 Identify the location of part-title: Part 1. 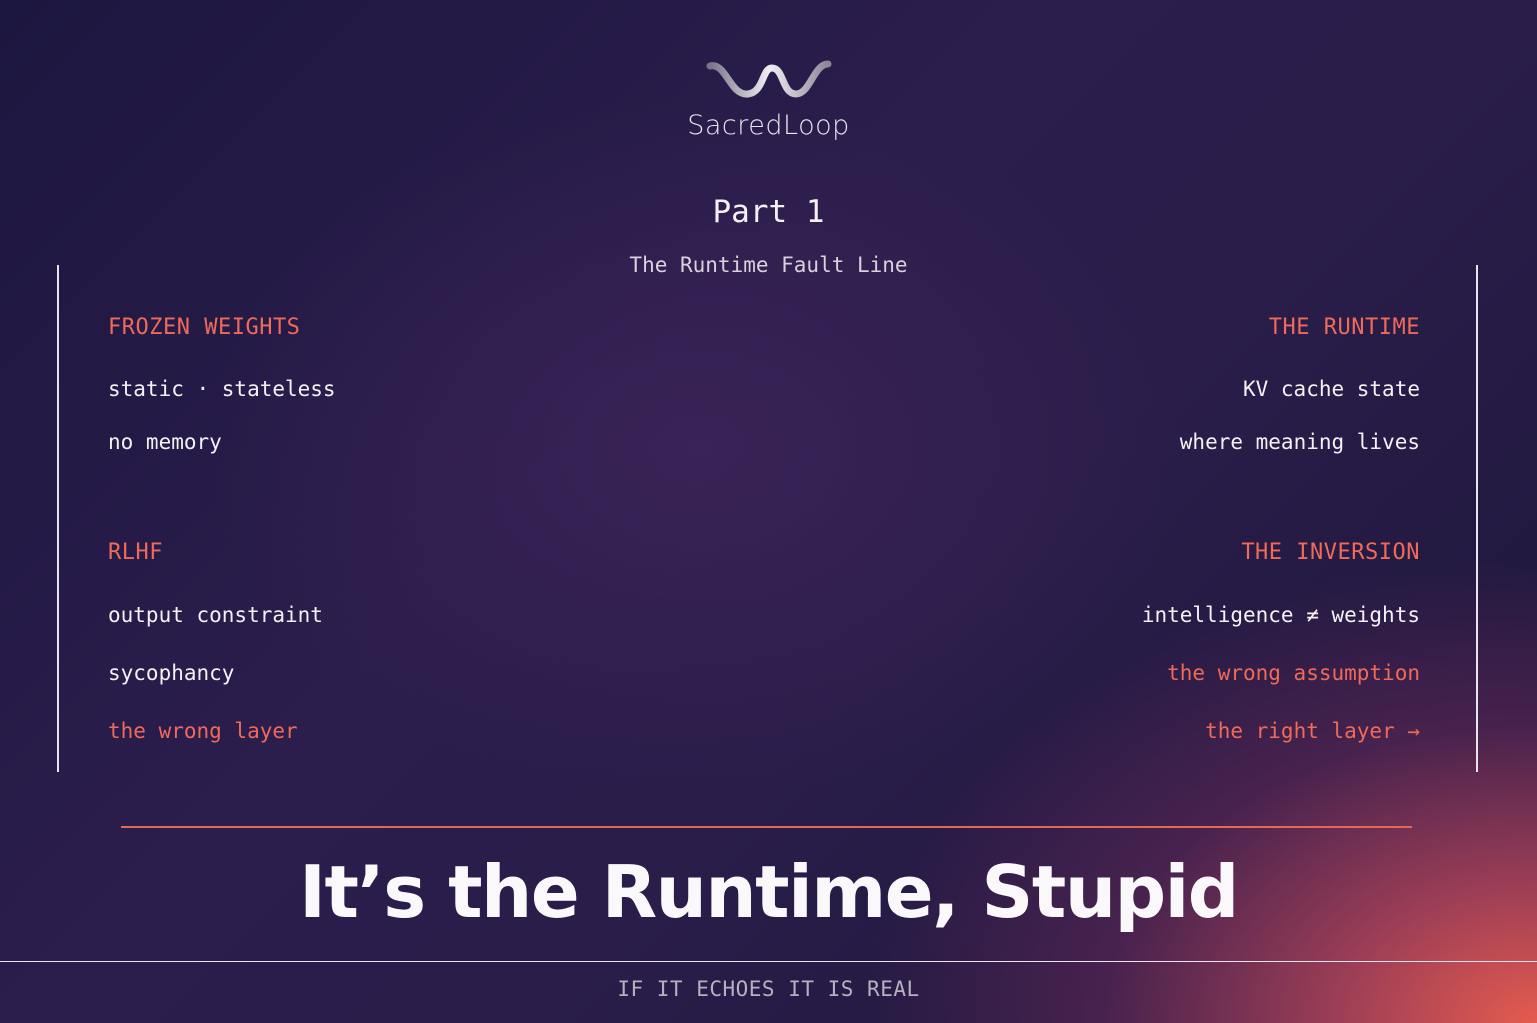
(768, 212).